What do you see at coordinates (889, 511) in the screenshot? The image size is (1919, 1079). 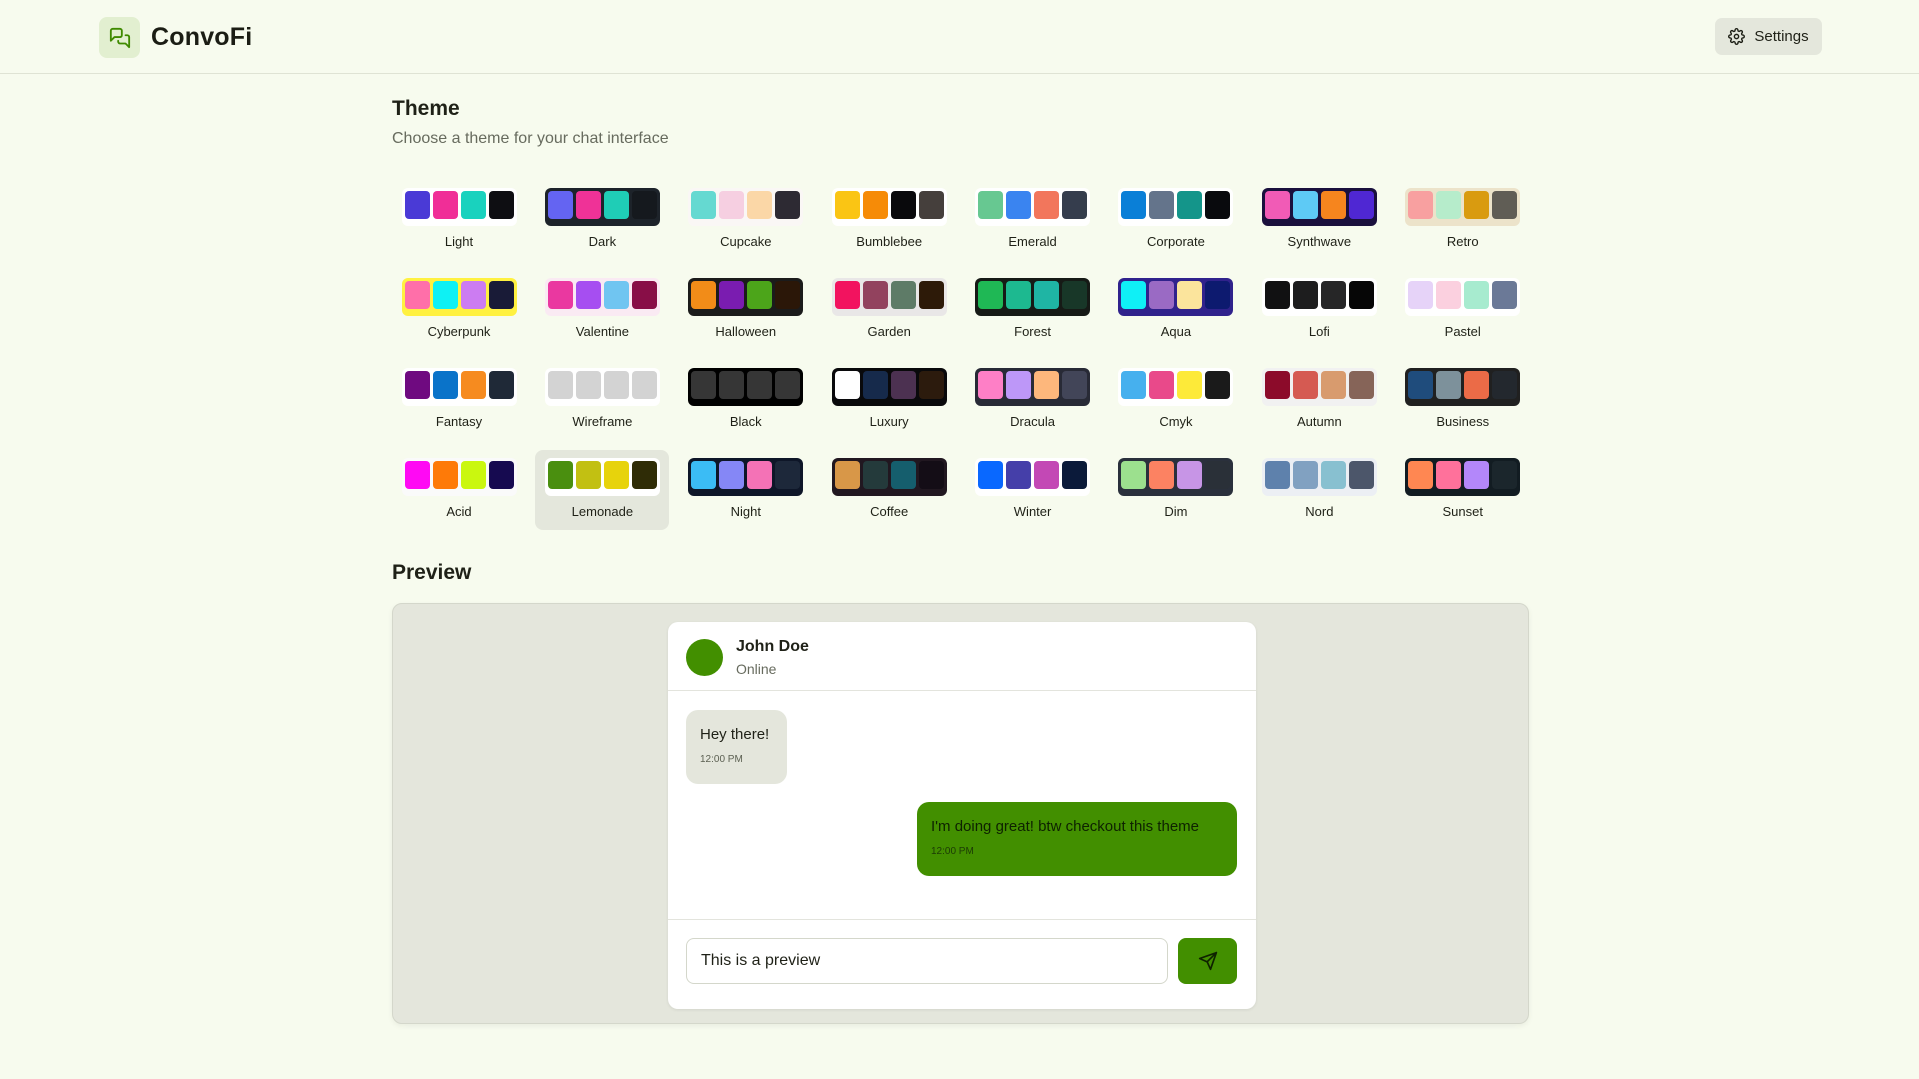 I see `theme-label: Coffee` at bounding box center [889, 511].